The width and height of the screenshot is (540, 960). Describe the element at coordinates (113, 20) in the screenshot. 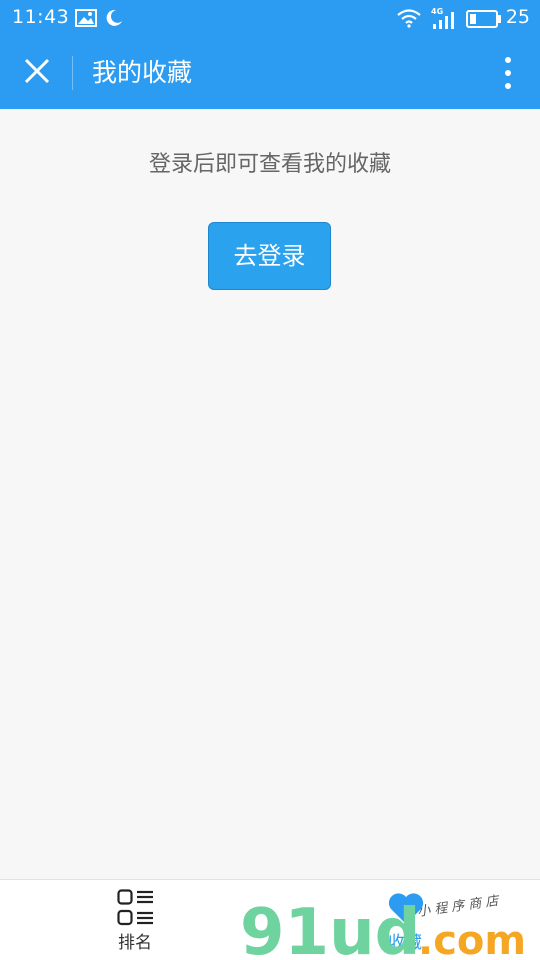

I see `moon-icon` at that location.